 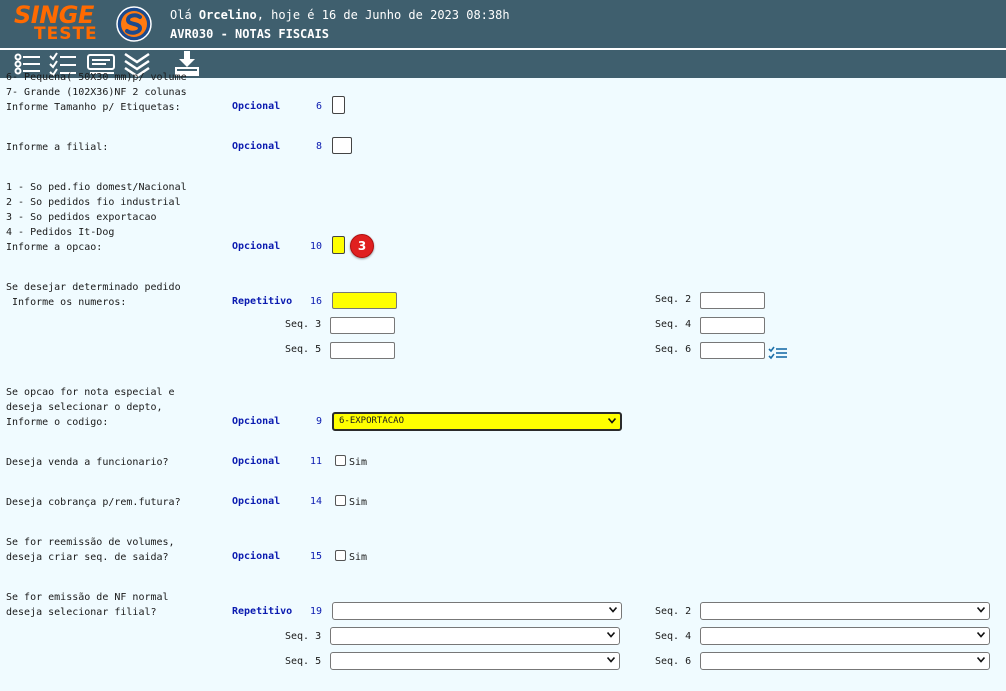 I want to click on venda-label: Deseja venda a funcionario?, so click(x=87, y=462).